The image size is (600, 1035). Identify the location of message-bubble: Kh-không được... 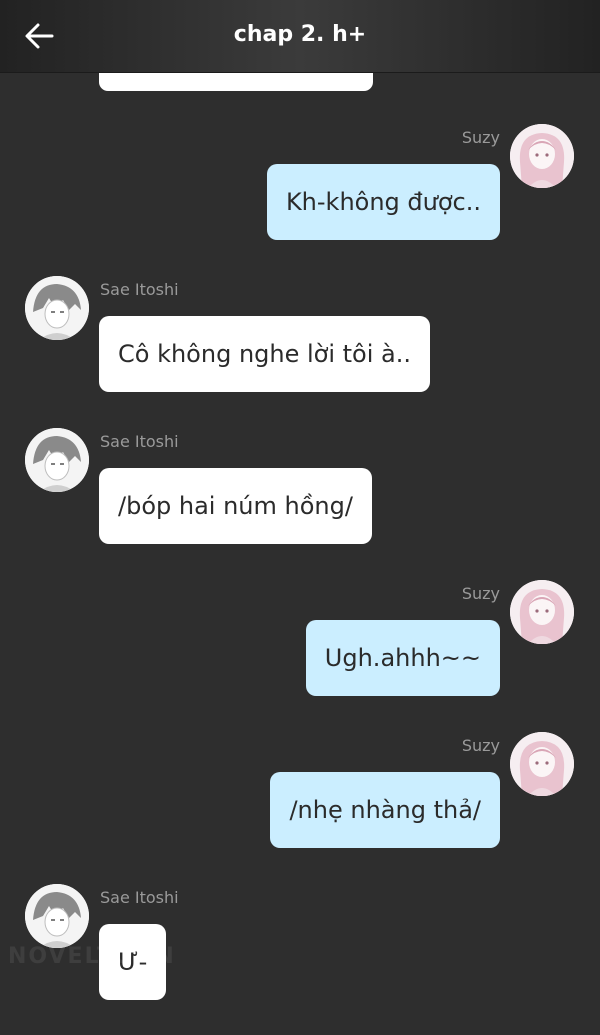
(383, 202).